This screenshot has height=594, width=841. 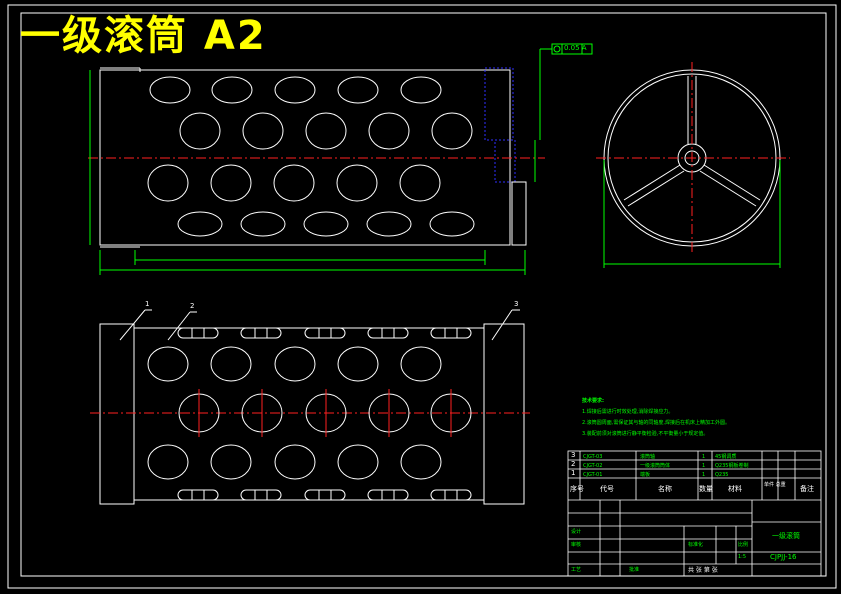 What do you see at coordinates (147, 304) in the screenshot?
I see `balloon-1: 1` at bounding box center [147, 304].